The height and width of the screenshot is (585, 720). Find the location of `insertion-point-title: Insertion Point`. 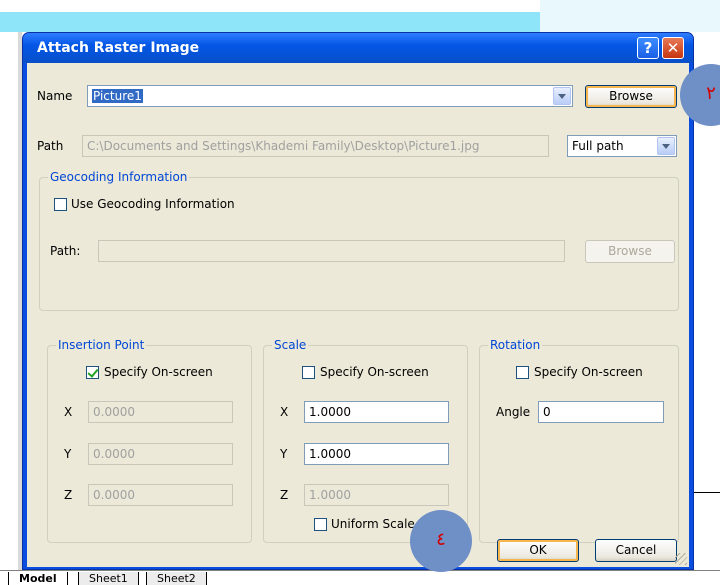

insertion-point-title: Insertion Point is located at coordinates (101, 345).